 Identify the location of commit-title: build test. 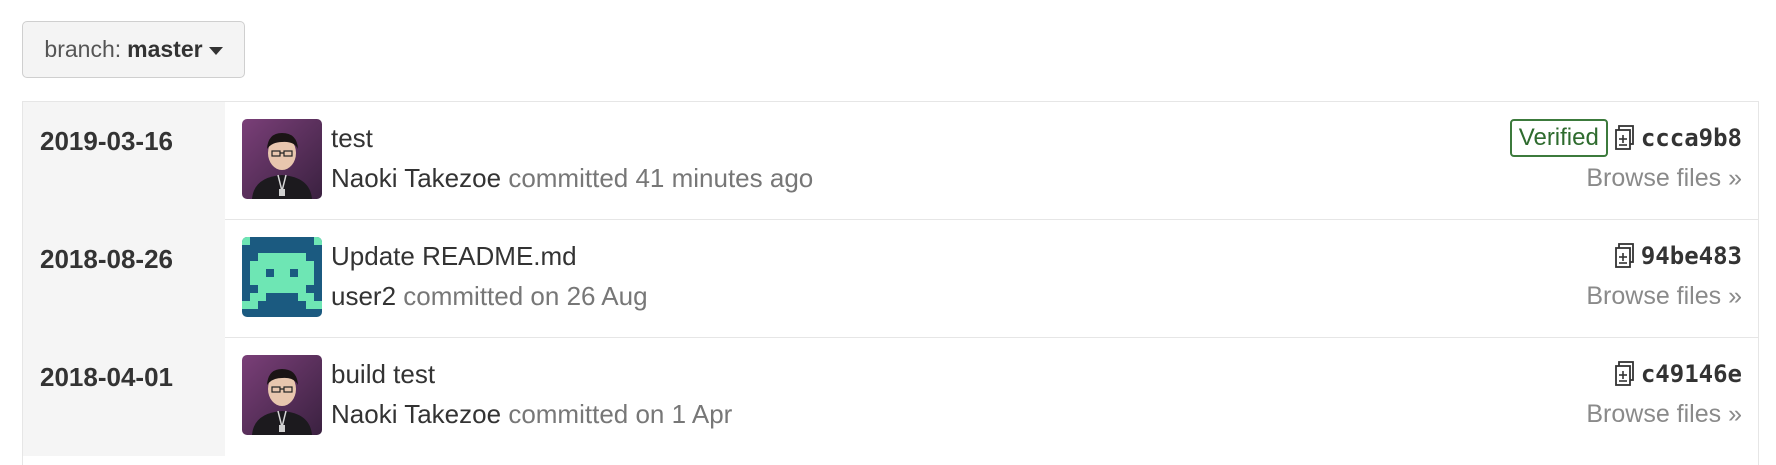
(383, 374).